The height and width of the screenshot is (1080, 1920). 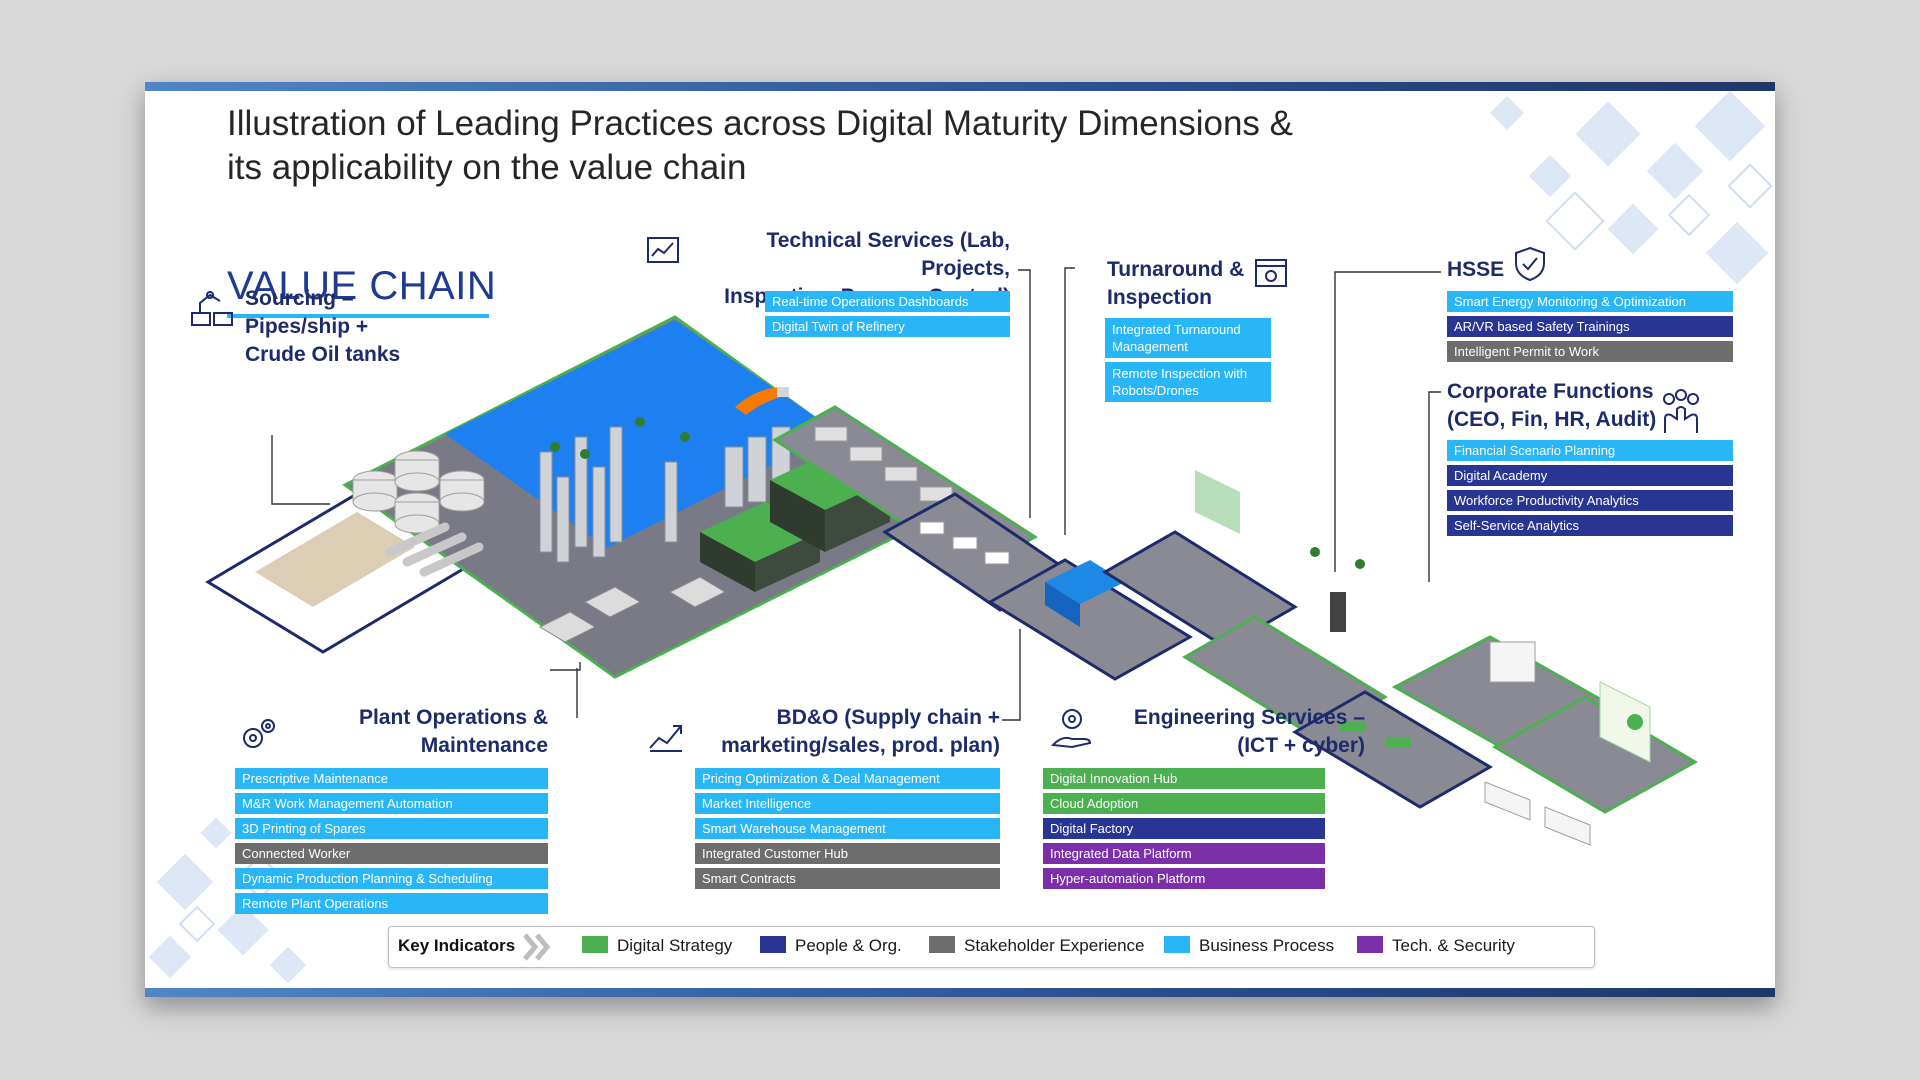 What do you see at coordinates (323, 354) in the screenshot?
I see `sourcing-title-line-3: Crude Oil tanks` at bounding box center [323, 354].